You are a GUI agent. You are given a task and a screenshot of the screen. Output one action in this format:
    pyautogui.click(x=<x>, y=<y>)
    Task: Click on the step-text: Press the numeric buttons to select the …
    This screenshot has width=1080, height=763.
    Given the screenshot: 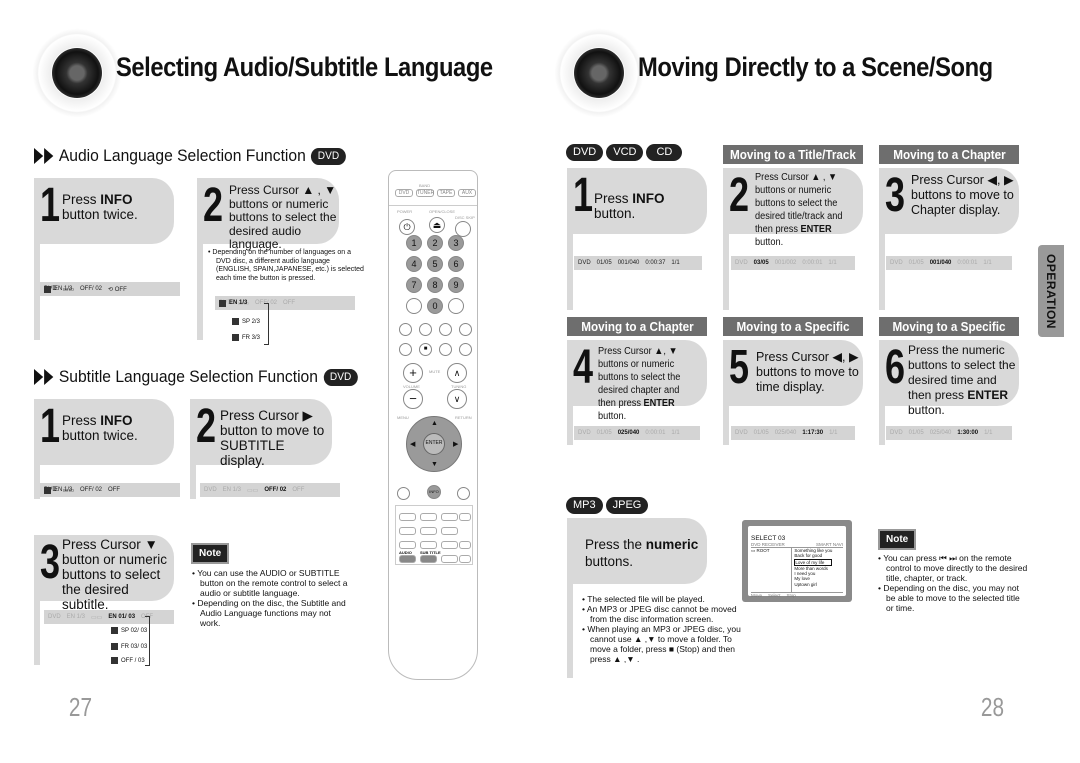 What is the action you would take?
    pyautogui.click(x=962, y=380)
    